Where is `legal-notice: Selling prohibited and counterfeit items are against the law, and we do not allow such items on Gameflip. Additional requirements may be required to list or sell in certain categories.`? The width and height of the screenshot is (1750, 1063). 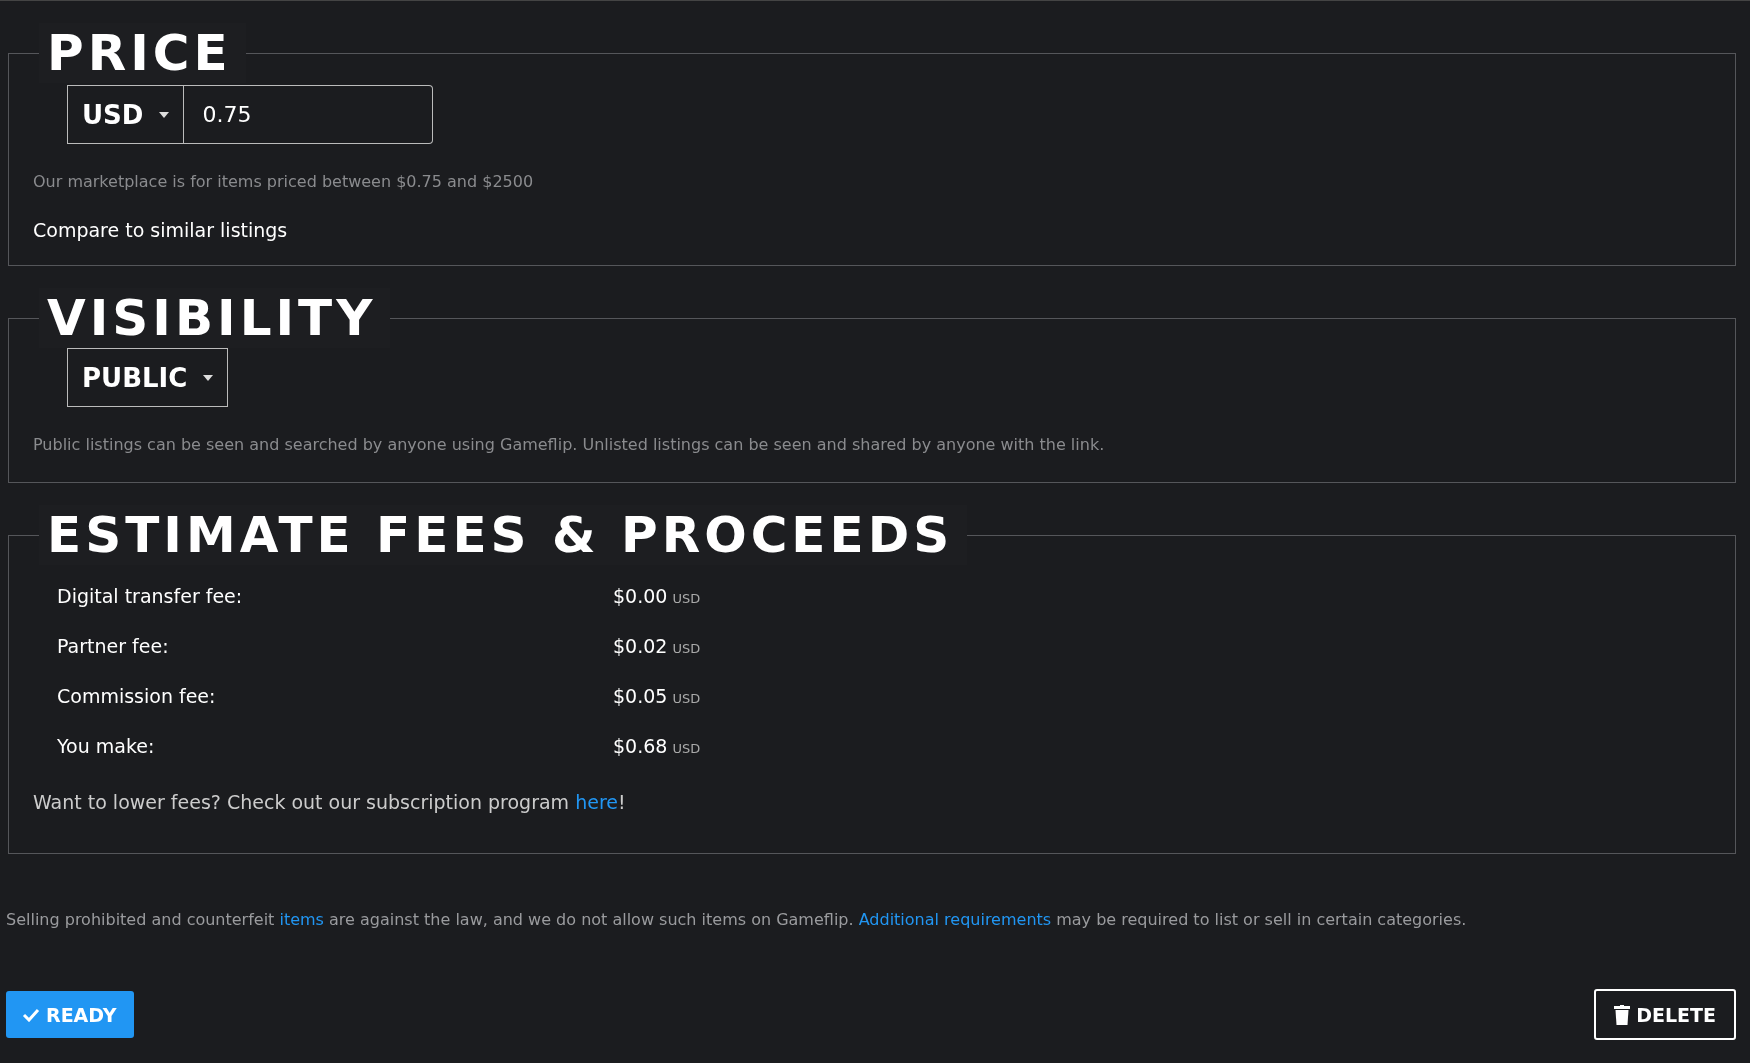
legal-notice: Selling prohibited and counterfeit items are against the law, and we do not allow such items on Gameflip. Additional requirements may be required to list or sell in certain categories. is located at coordinates (737, 919).